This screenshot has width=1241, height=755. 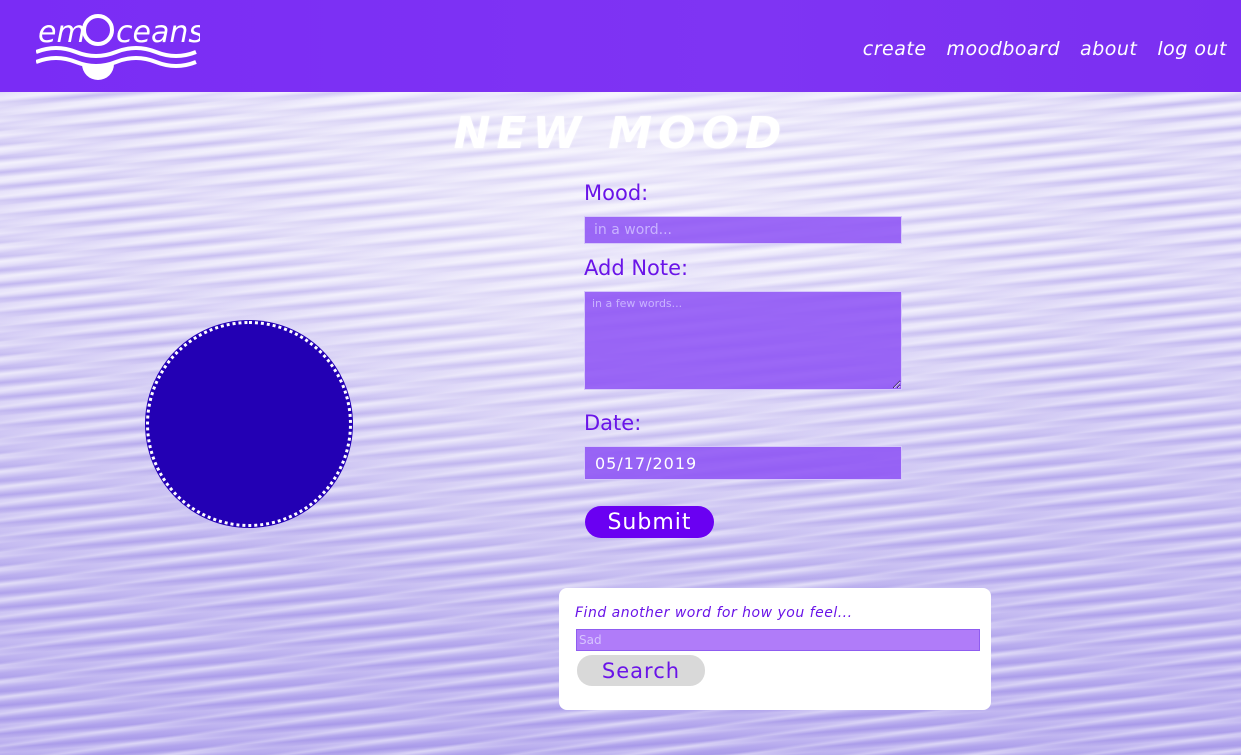 What do you see at coordinates (1108, 49) in the screenshot?
I see `nav-about: about` at bounding box center [1108, 49].